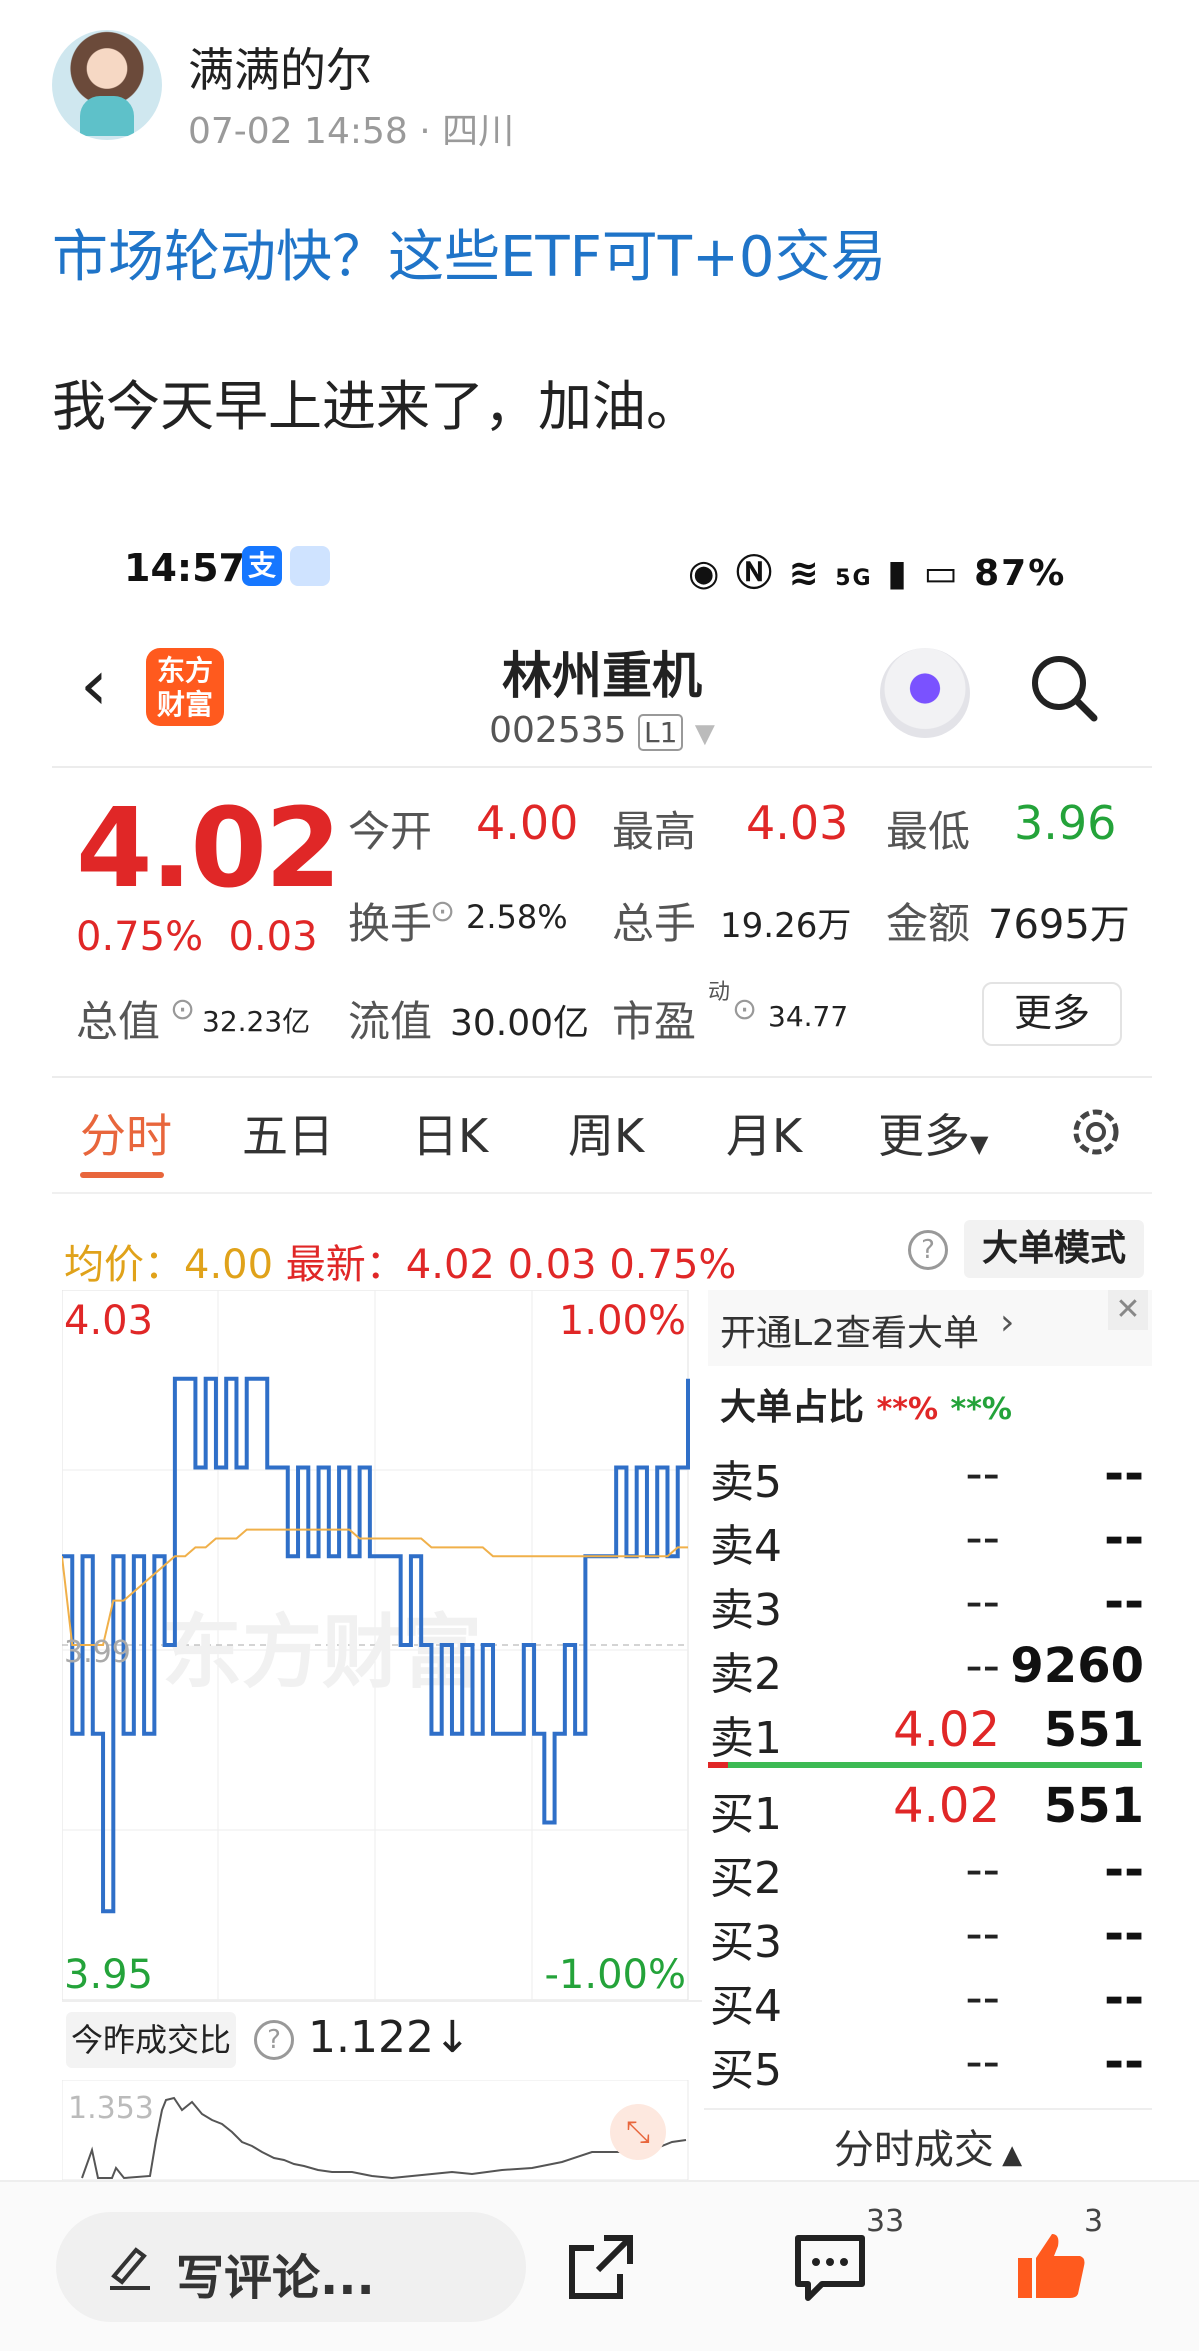 The image size is (1199, 2351). I want to click on chart-bottom-pct: -1.00%, so click(615, 1975).